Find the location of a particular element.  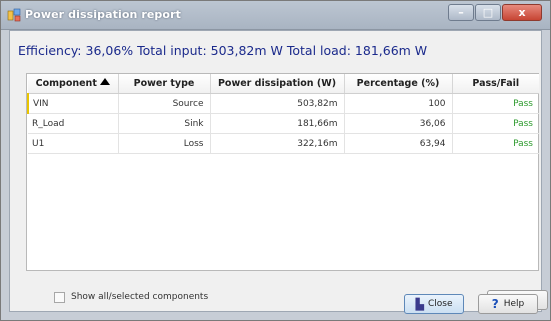

show-all-label: Show all/selected components is located at coordinates (140, 297).